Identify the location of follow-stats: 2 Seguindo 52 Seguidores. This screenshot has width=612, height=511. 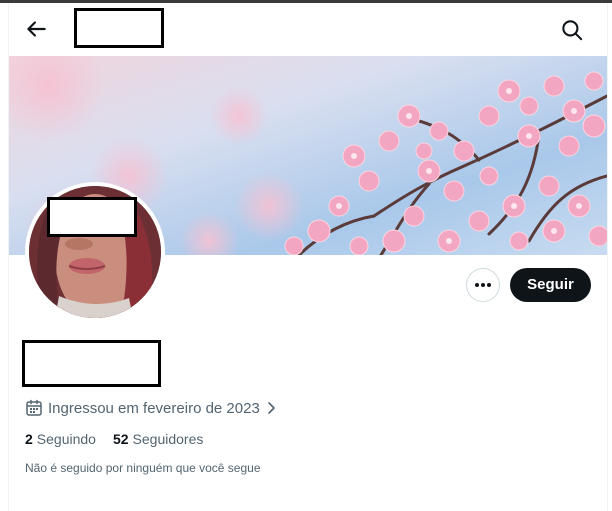
(122, 439).